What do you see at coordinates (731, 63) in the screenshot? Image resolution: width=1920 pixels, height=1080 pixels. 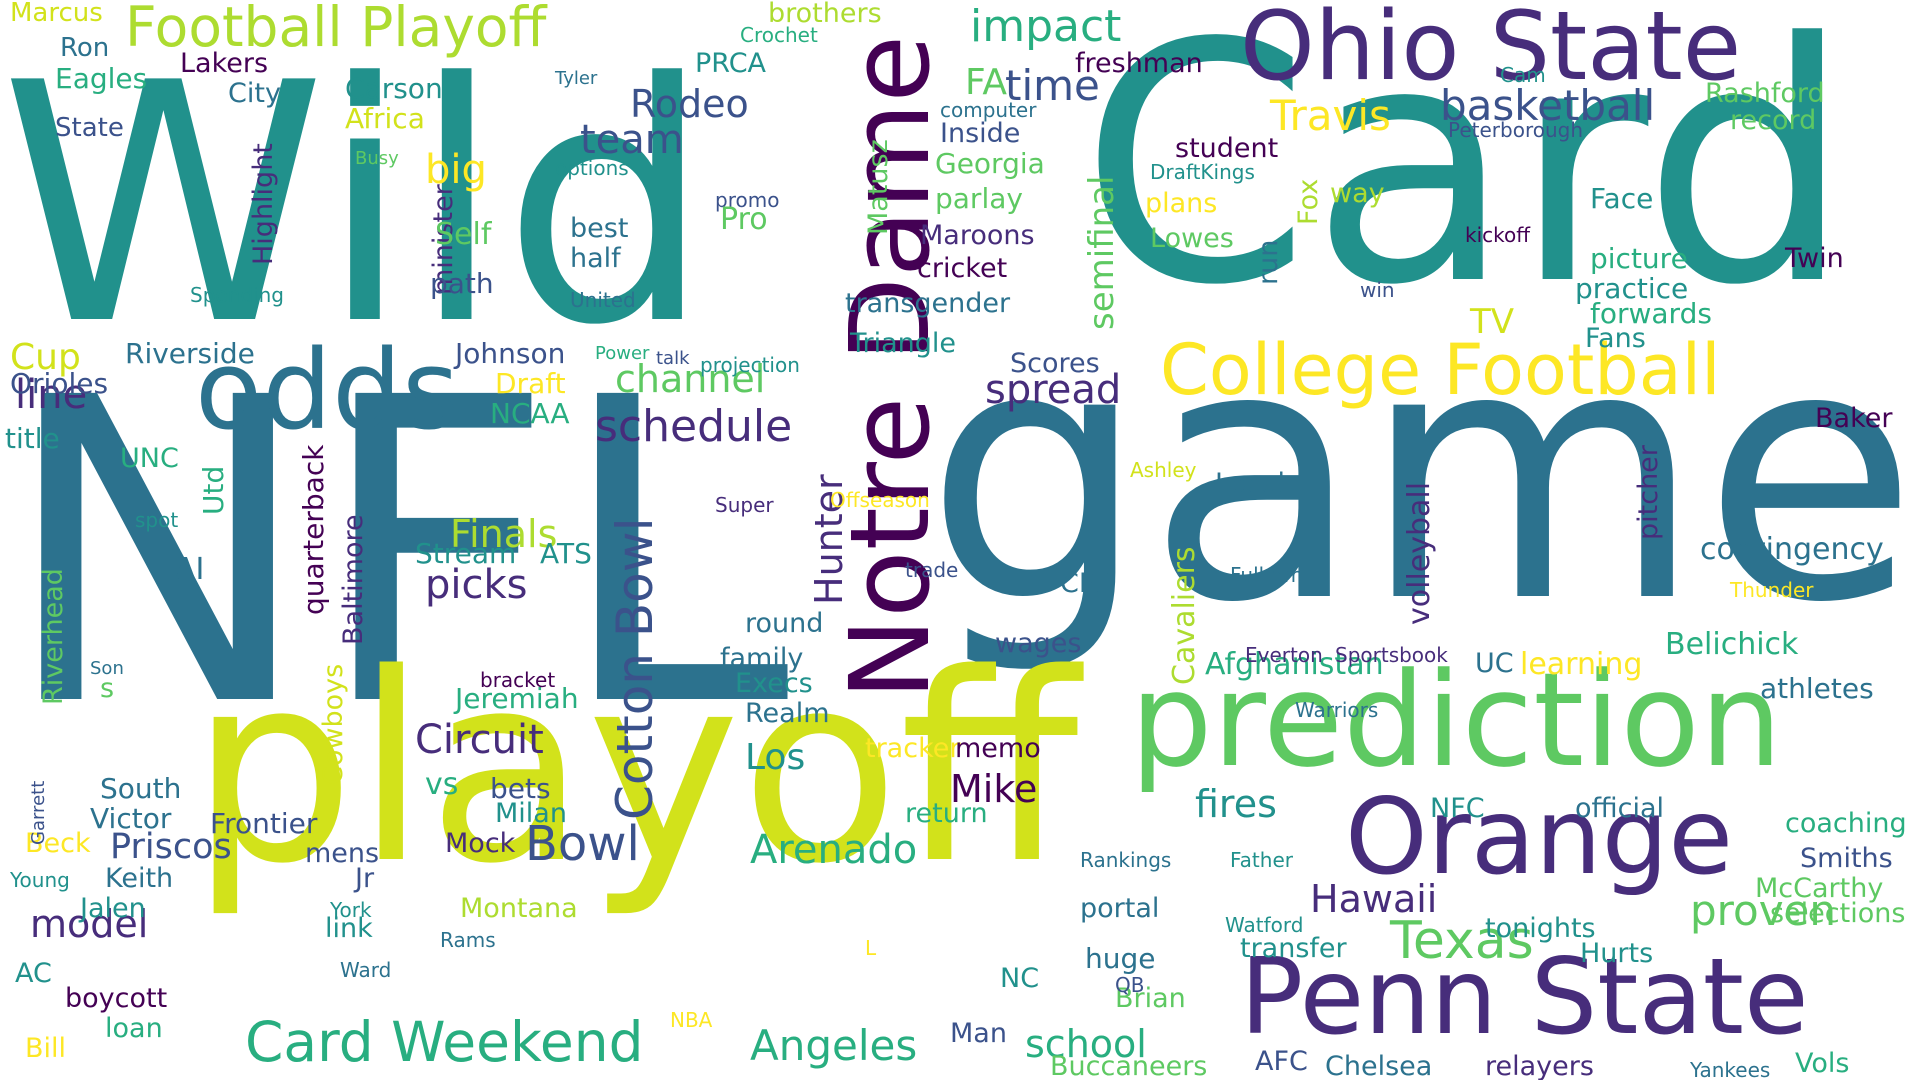 I see `word-prca: PRCA` at bounding box center [731, 63].